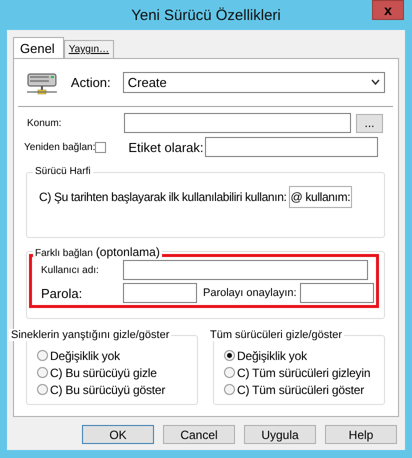 Image resolution: width=412 pixels, height=458 pixels. What do you see at coordinates (280, 434) in the screenshot?
I see `dialog-button: Uygula` at bounding box center [280, 434].